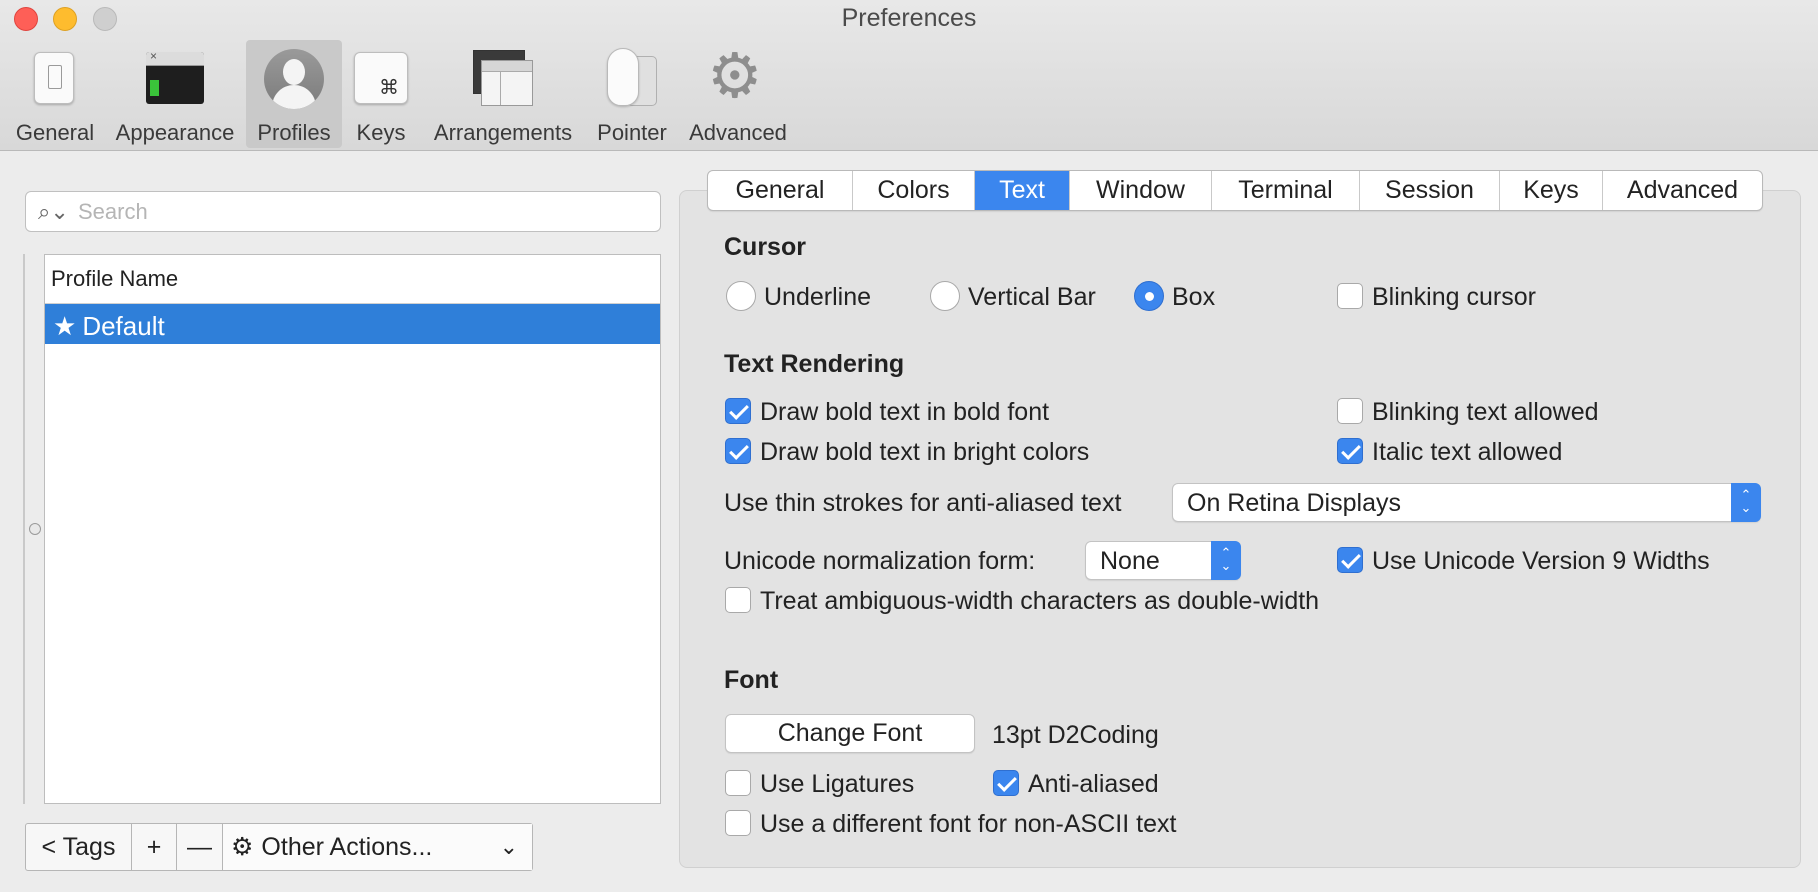 The width and height of the screenshot is (1818, 892). What do you see at coordinates (837, 784) in the screenshot?
I see `use-ligatures-label: Use Ligatures` at bounding box center [837, 784].